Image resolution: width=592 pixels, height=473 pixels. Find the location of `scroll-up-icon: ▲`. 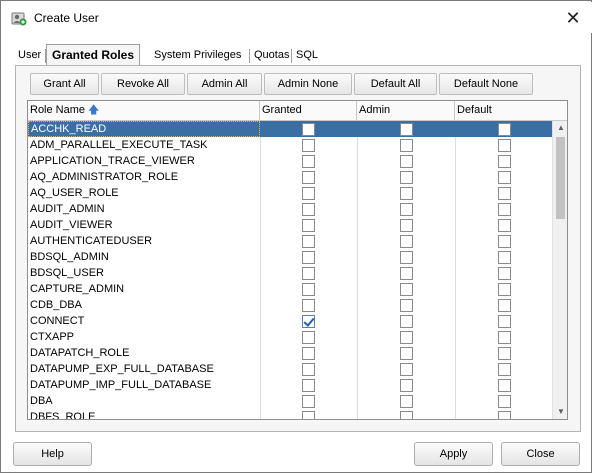

scroll-up-icon: ▲ is located at coordinates (560, 128).